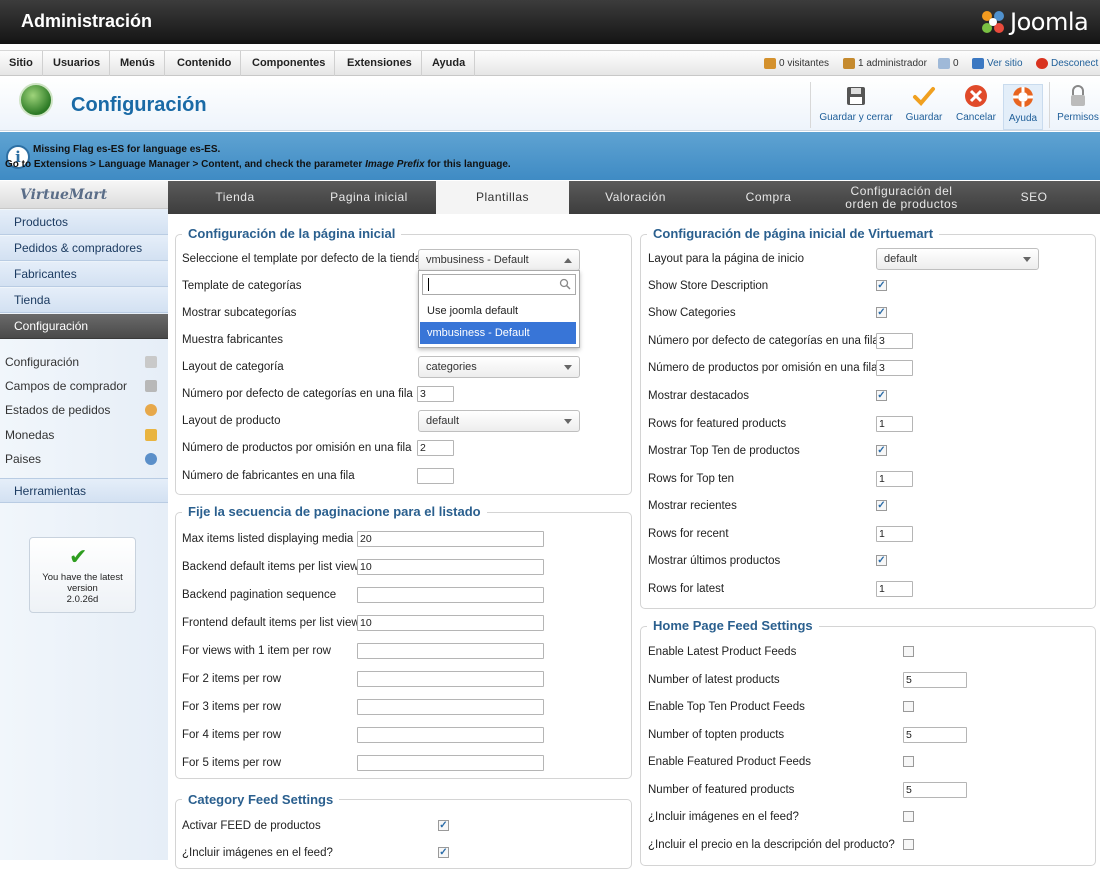 The width and height of the screenshot is (1100, 869). Describe the element at coordinates (997, 63) in the screenshot. I see `view-site-link: Ver sitio` at that location.